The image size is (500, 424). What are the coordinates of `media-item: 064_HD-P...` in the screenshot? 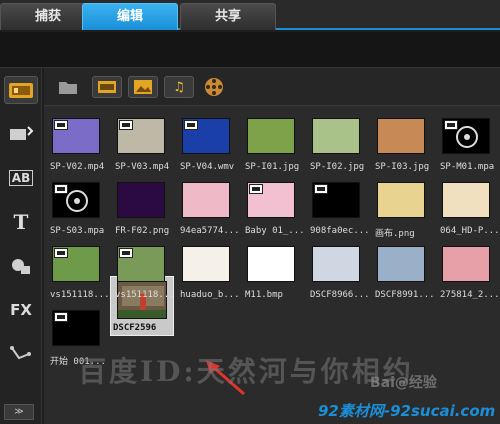 It's located at (469, 207).